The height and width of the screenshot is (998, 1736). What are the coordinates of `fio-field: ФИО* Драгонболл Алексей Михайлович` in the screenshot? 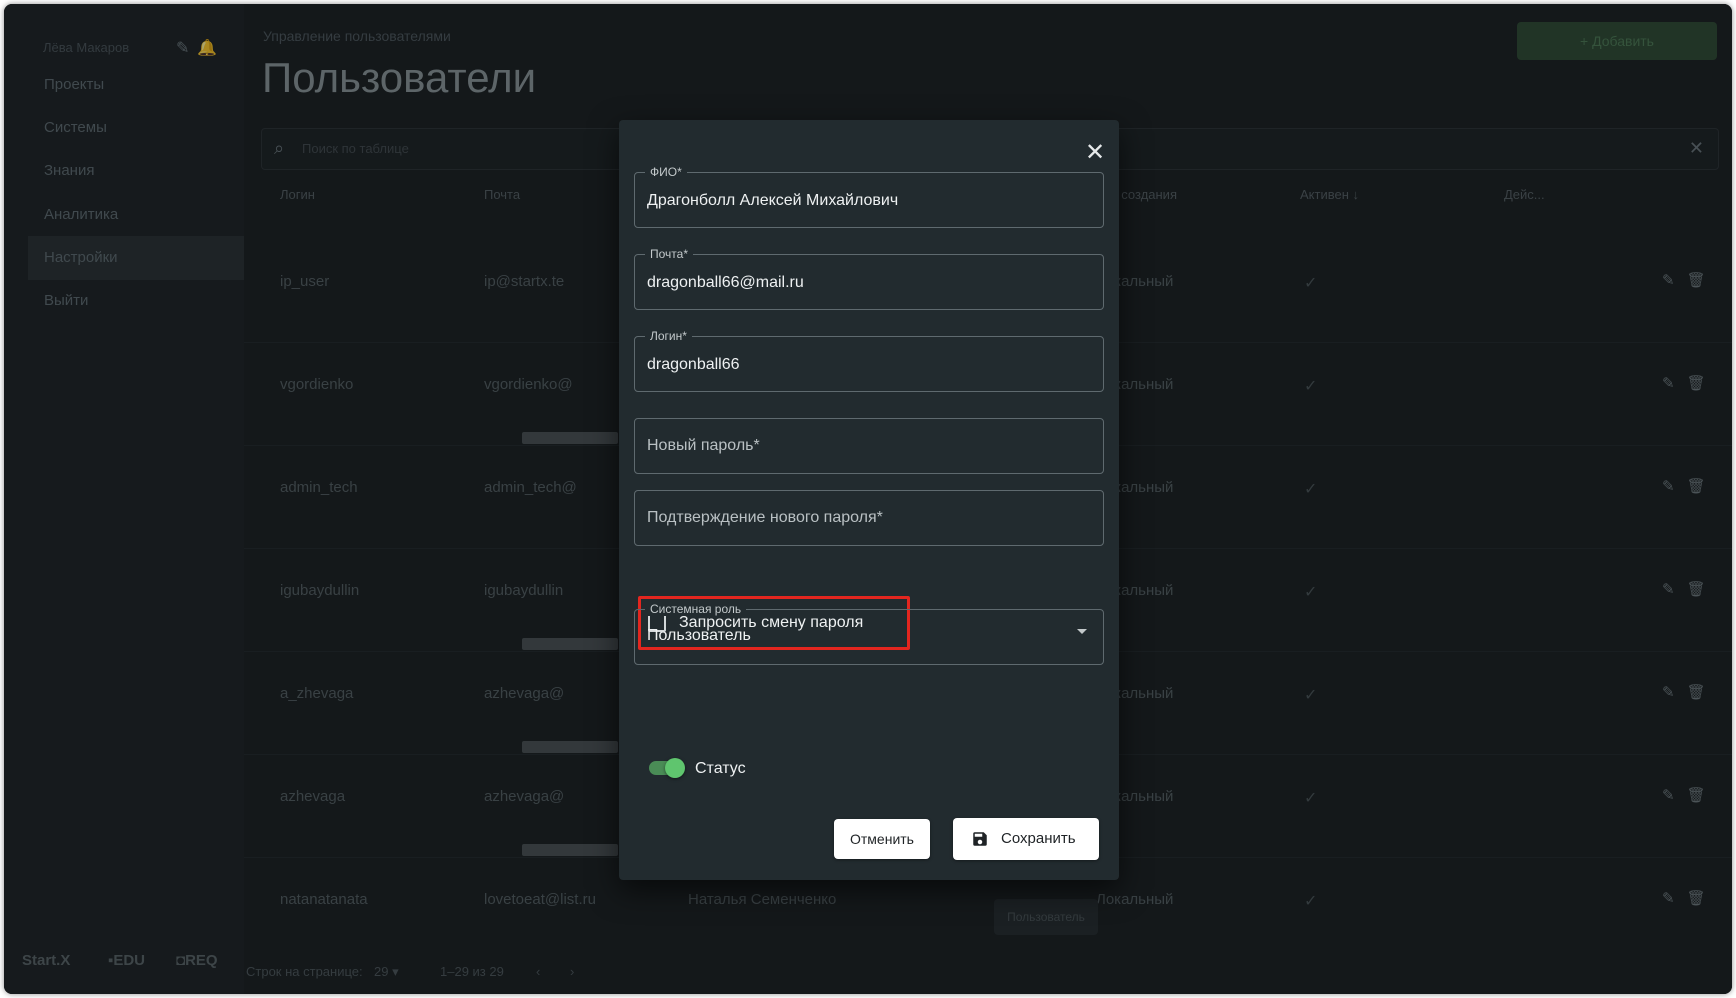 It's located at (869, 196).